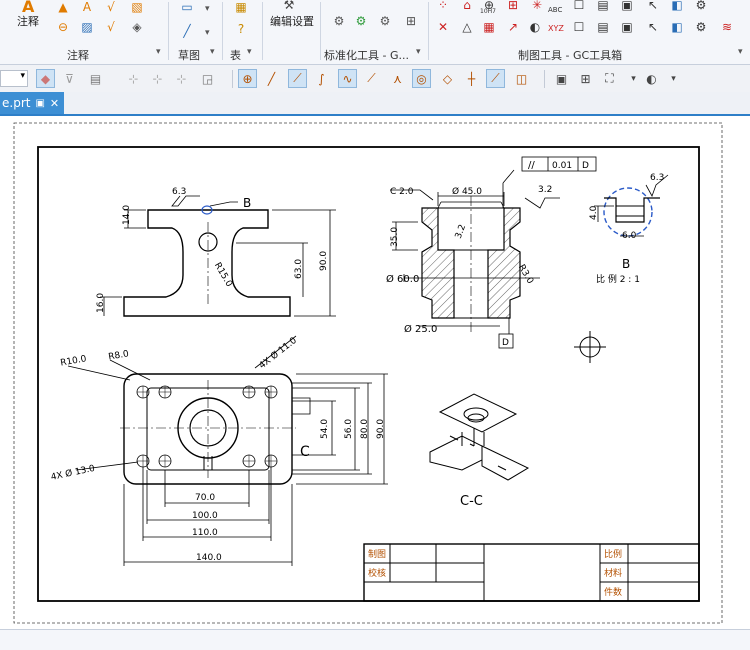 The height and width of the screenshot is (650, 750). Describe the element at coordinates (418, 52) in the screenshot. I see `standard-group-chevron: ▾` at that location.